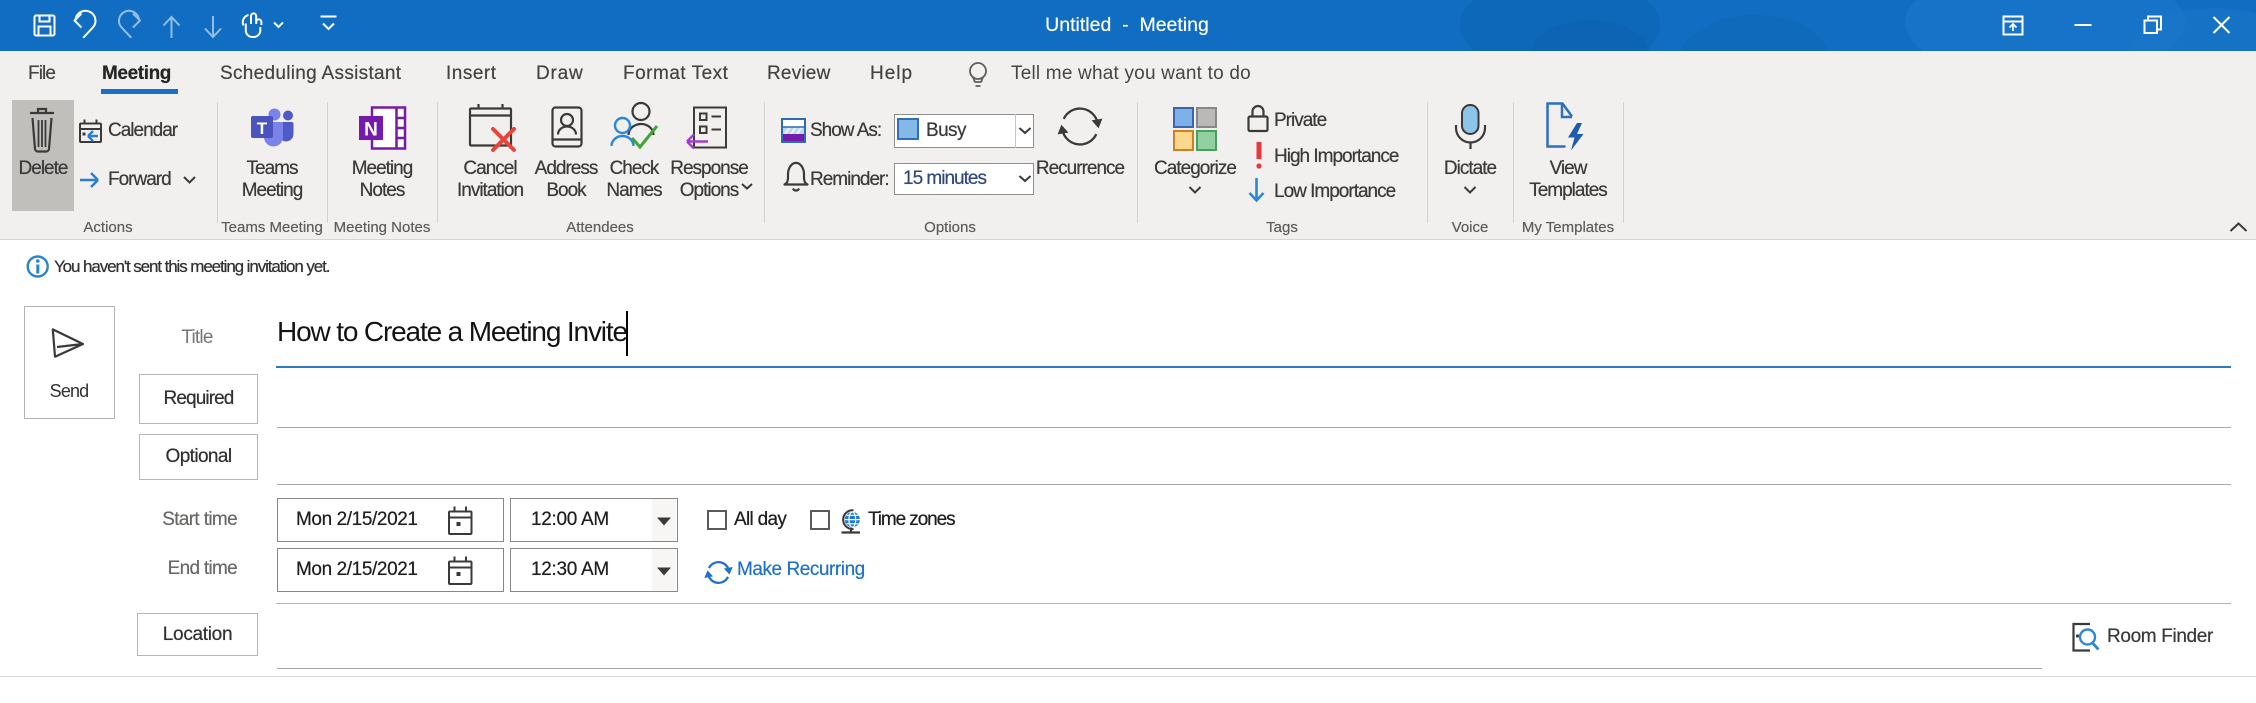 This screenshot has height=703, width=2256. Describe the element at coordinates (262, 128) in the screenshot. I see `svg-text: T` at that location.